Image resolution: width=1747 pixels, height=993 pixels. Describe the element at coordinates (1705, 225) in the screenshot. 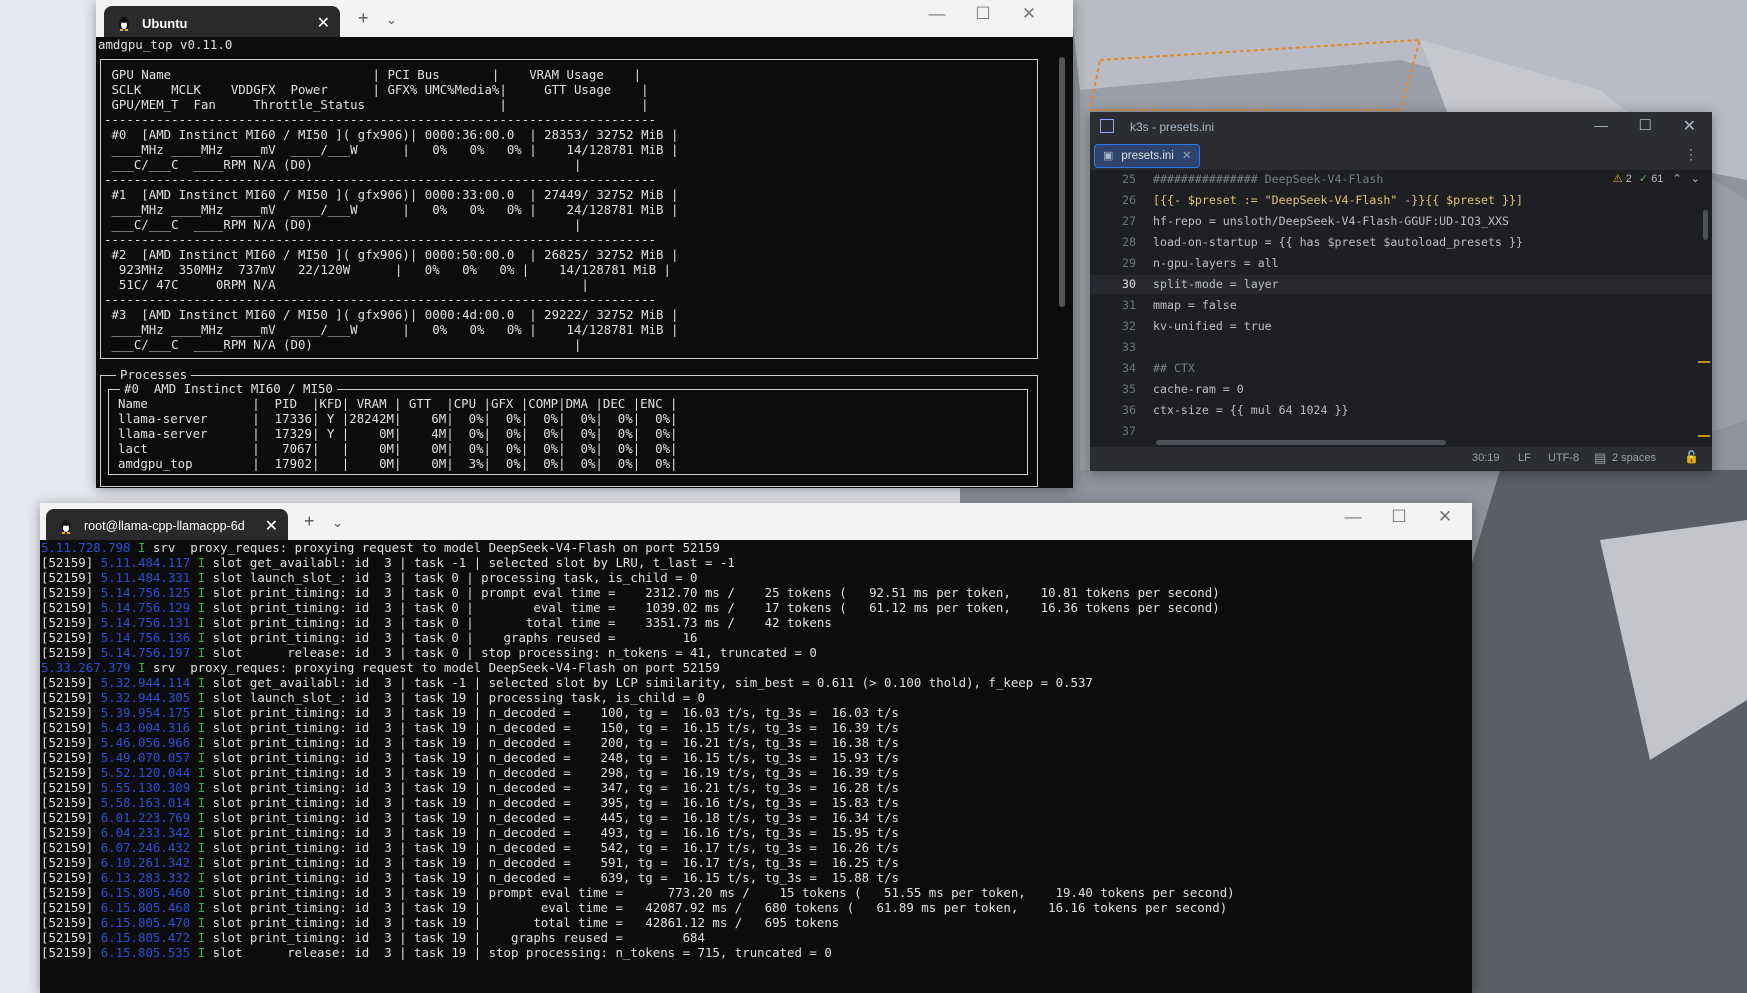

I see `vertical-scrollbar` at that location.